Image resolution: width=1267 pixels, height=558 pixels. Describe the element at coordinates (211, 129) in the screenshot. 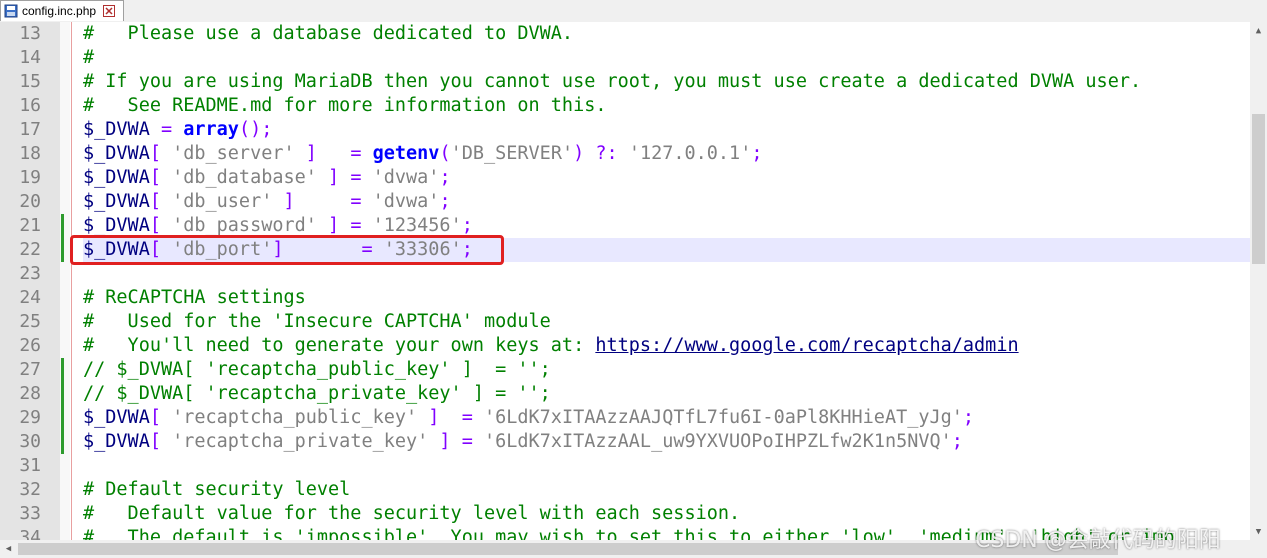

I see `code-token: array` at that location.